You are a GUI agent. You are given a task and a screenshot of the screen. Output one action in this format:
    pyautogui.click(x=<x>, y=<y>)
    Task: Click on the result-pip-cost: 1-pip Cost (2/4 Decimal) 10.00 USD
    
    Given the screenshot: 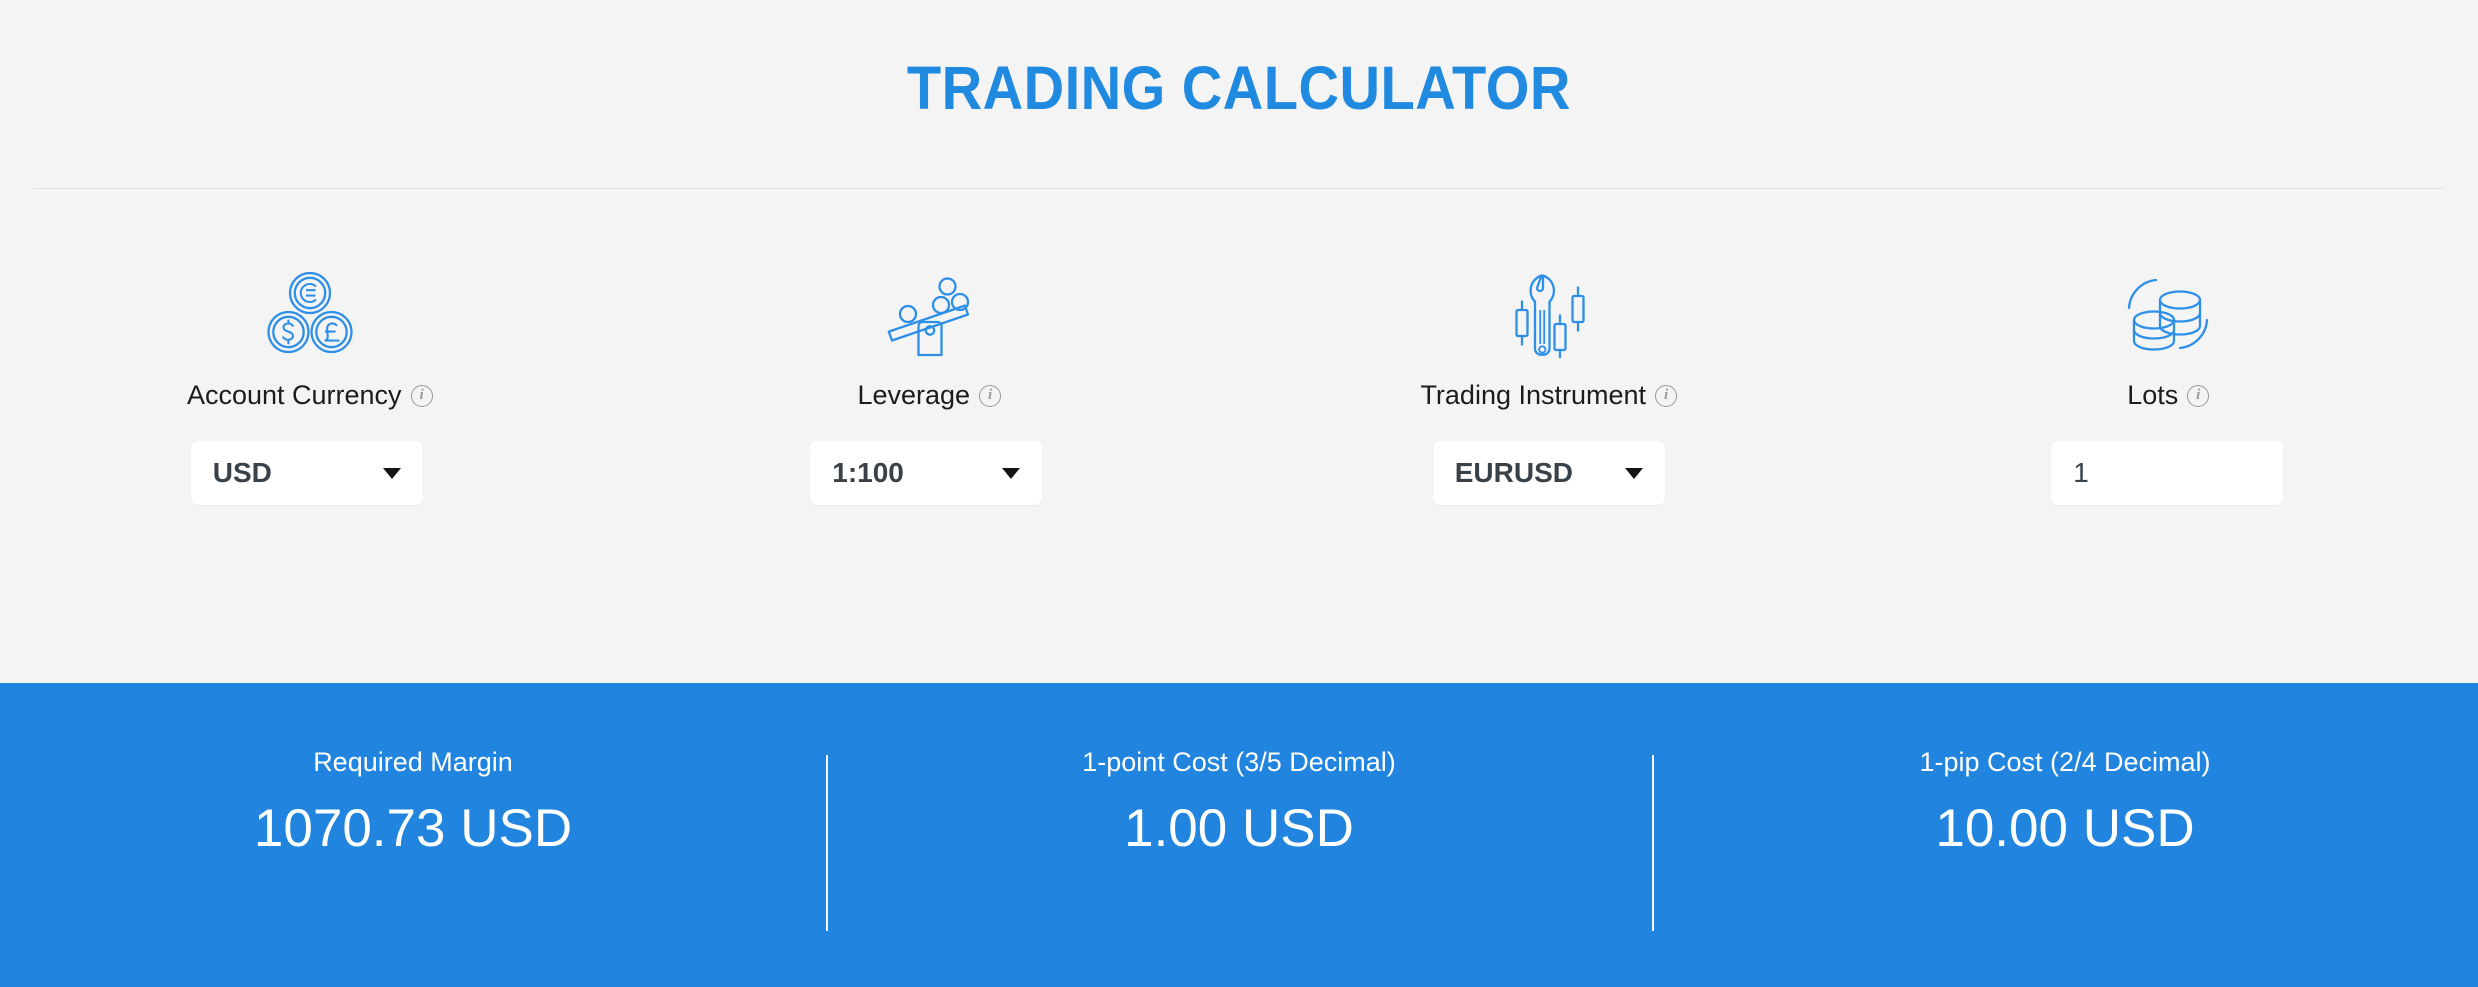 What is the action you would take?
    pyautogui.click(x=2065, y=835)
    